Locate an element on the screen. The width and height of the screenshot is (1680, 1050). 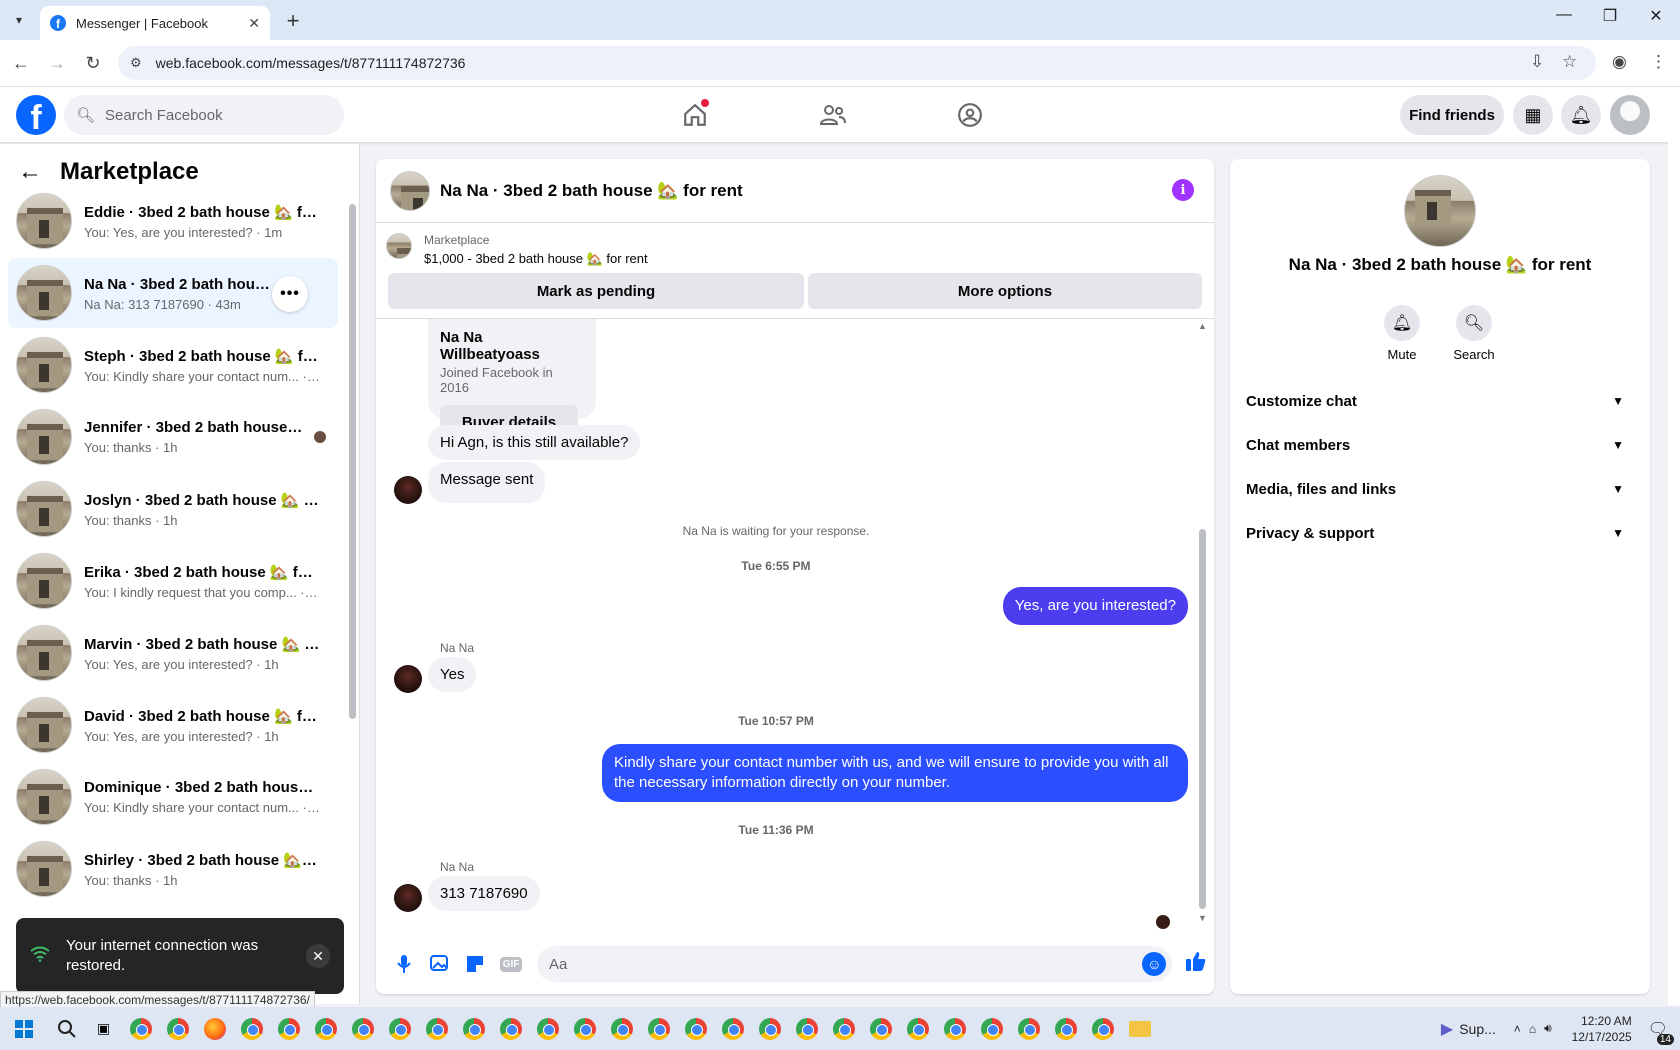
new-tab-icon: + is located at coordinates (293, 21).